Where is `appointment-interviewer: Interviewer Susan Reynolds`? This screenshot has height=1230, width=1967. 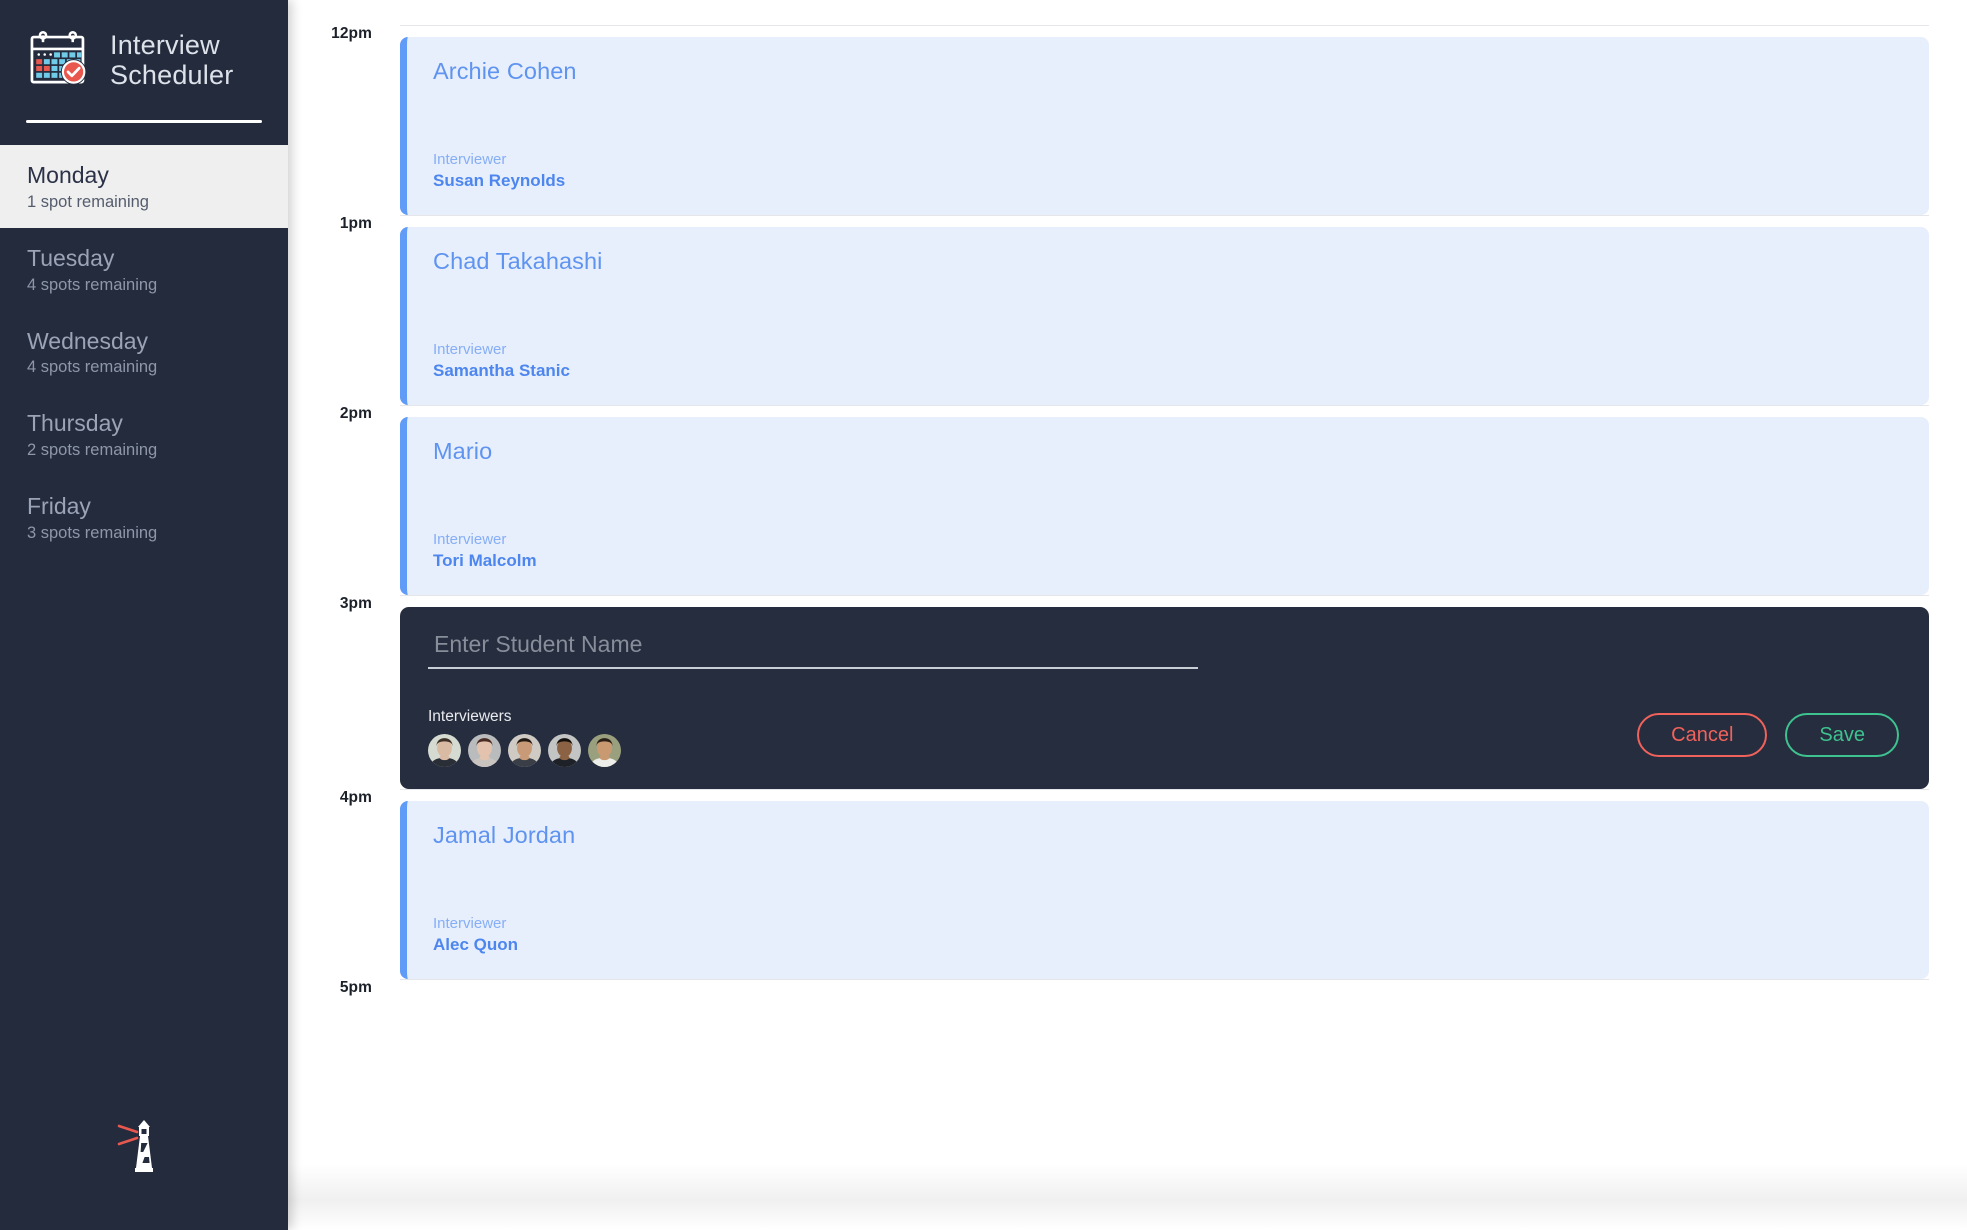
appointment-interviewer: Interviewer Susan Reynolds is located at coordinates (1181, 182).